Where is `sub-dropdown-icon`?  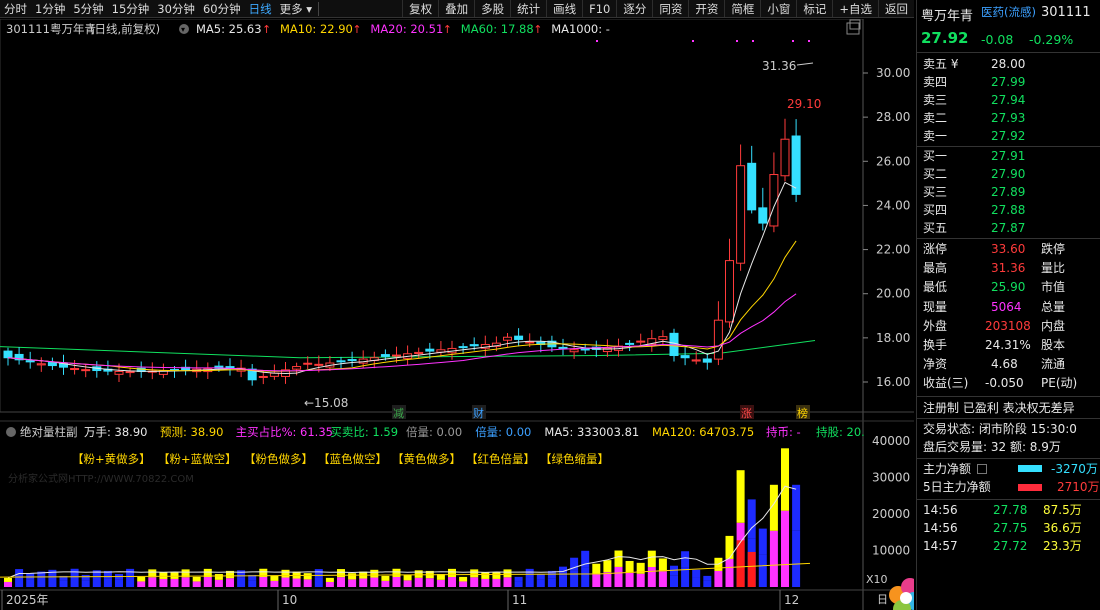 sub-dropdown-icon is located at coordinates (11, 432).